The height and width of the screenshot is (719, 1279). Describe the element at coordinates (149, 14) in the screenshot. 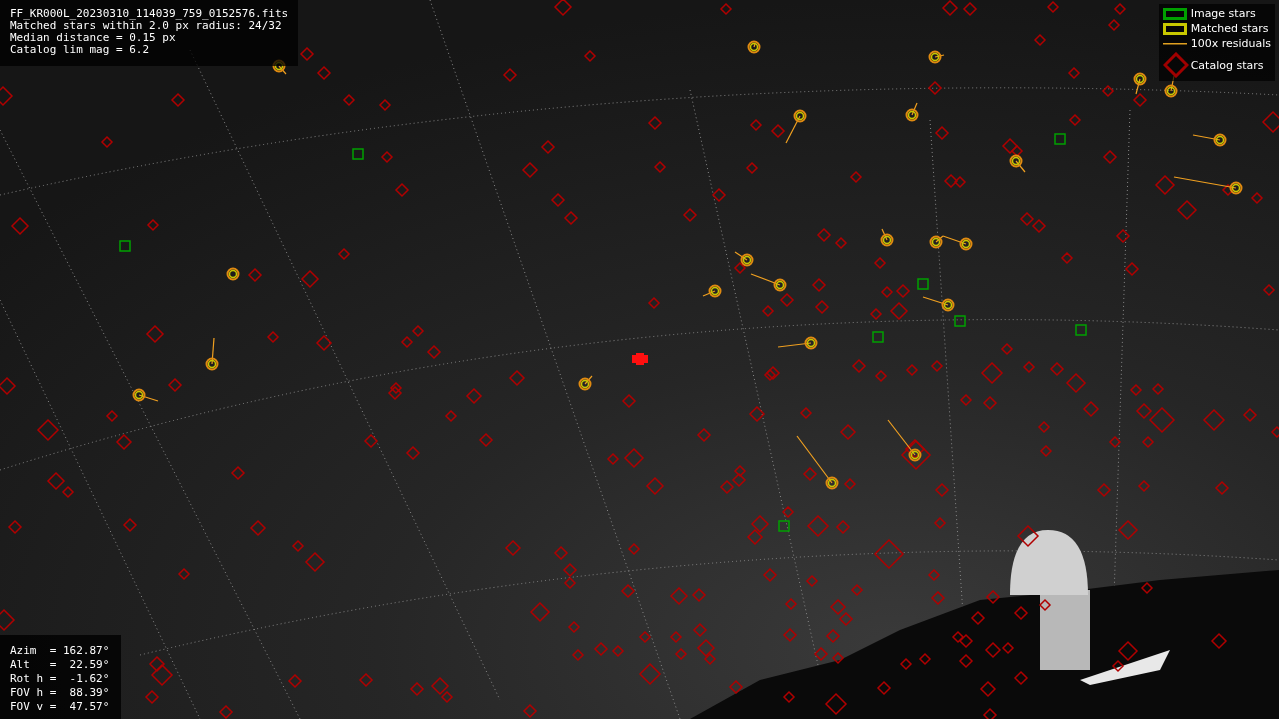

I see `info-text: FF_KR000L_20230310_114039_759_0152576.fits` at that location.